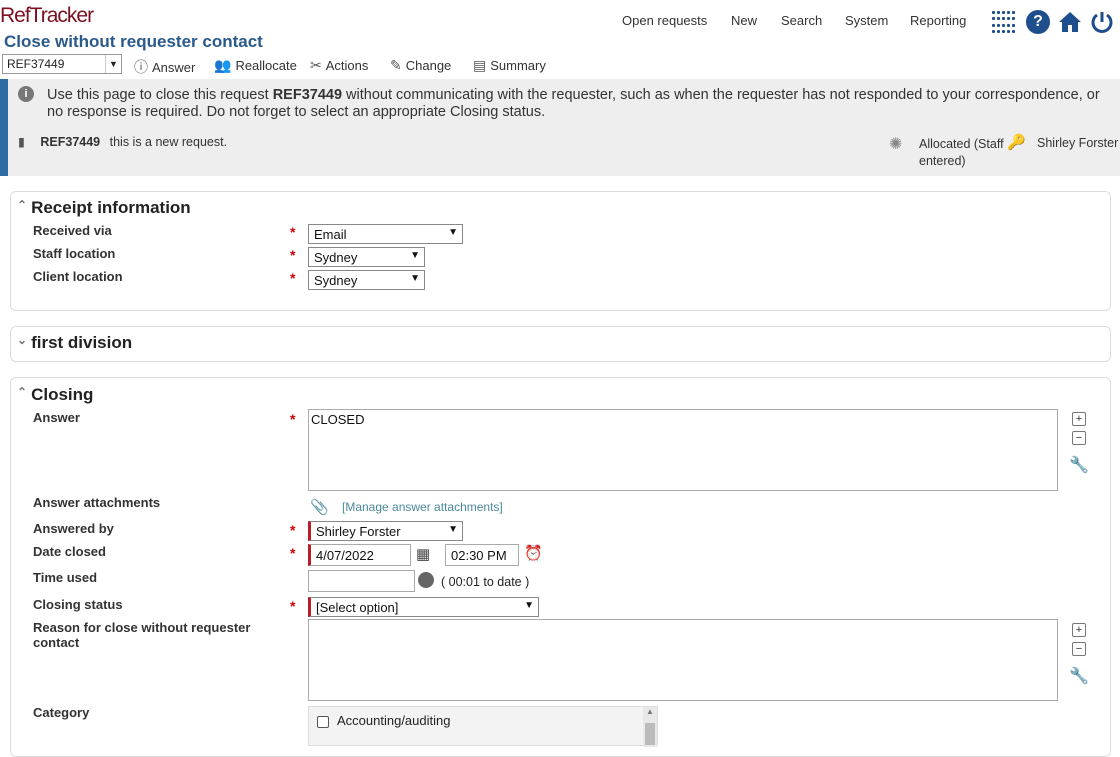  Describe the element at coordinates (485, 582) in the screenshot. I see `time-to-date-text: ( 00:01 to date )` at that location.